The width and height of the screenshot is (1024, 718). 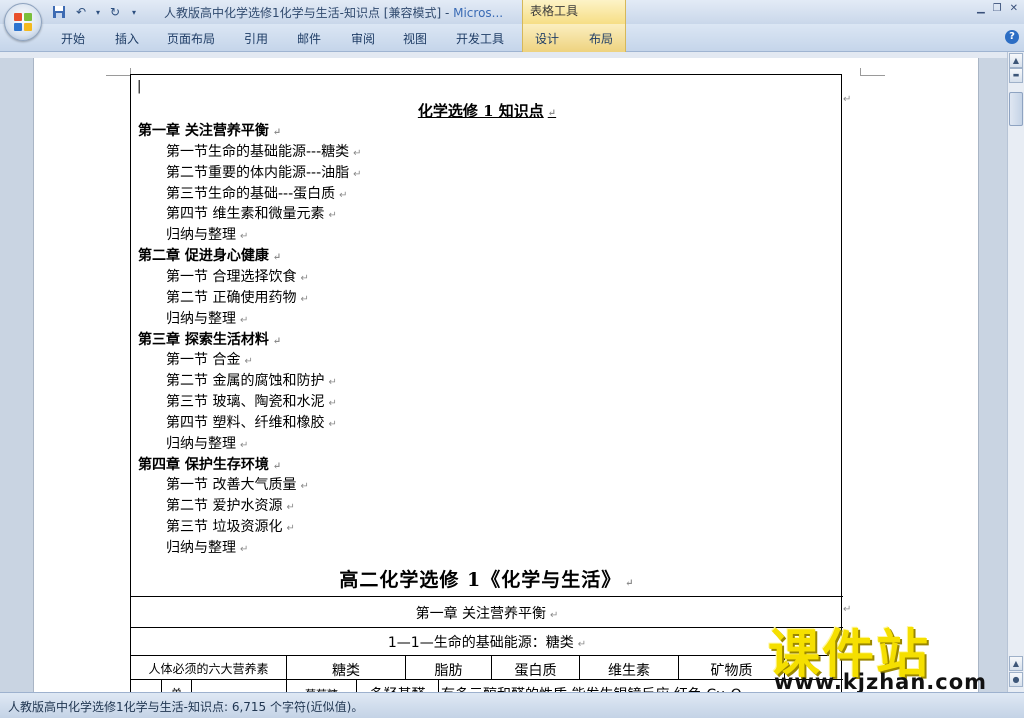 What do you see at coordinates (258, 151) in the screenshot?
I see `toc-text: 第一节生命的基础能源---糖类` at bounding box center [258, 151].